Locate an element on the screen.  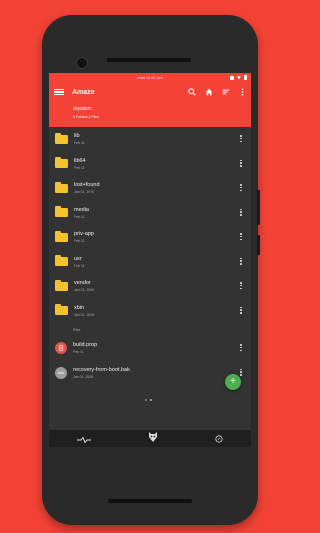
status-time: mon 11:47 pm is located at coordinates (150, 77).